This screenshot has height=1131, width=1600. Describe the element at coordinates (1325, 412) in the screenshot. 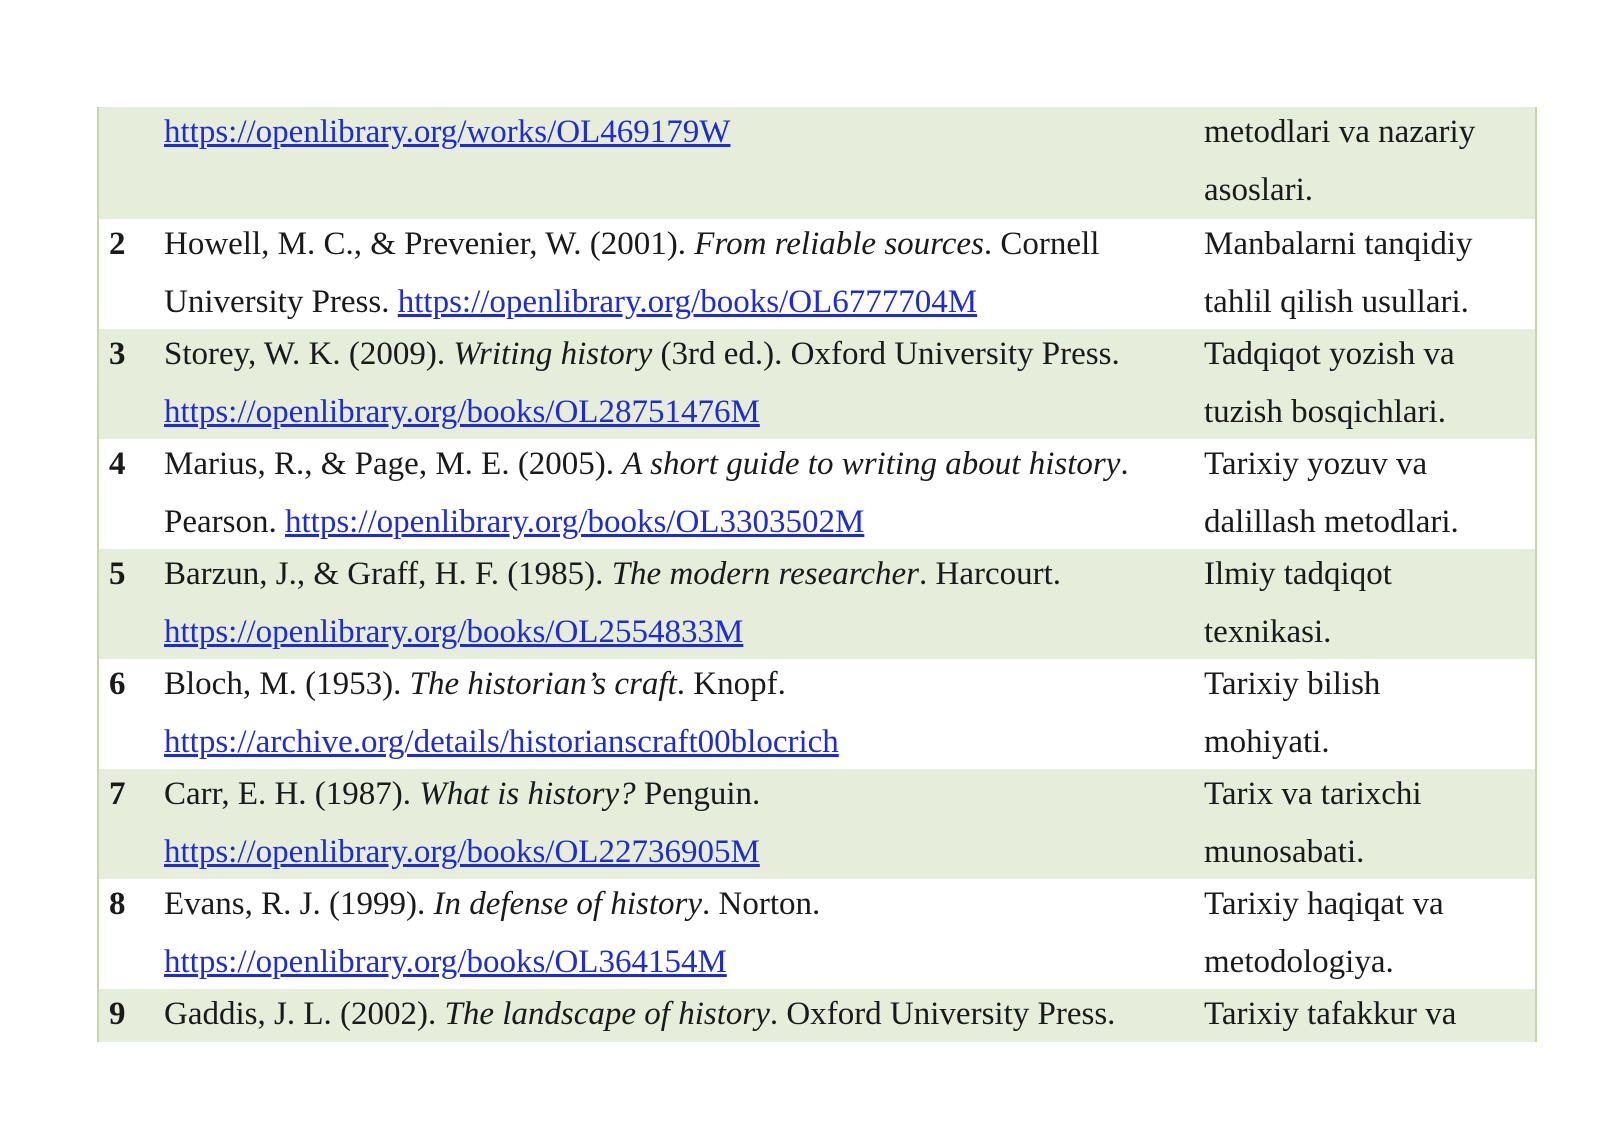

I see `note-line: tuzish bosqichlari.` at that location.